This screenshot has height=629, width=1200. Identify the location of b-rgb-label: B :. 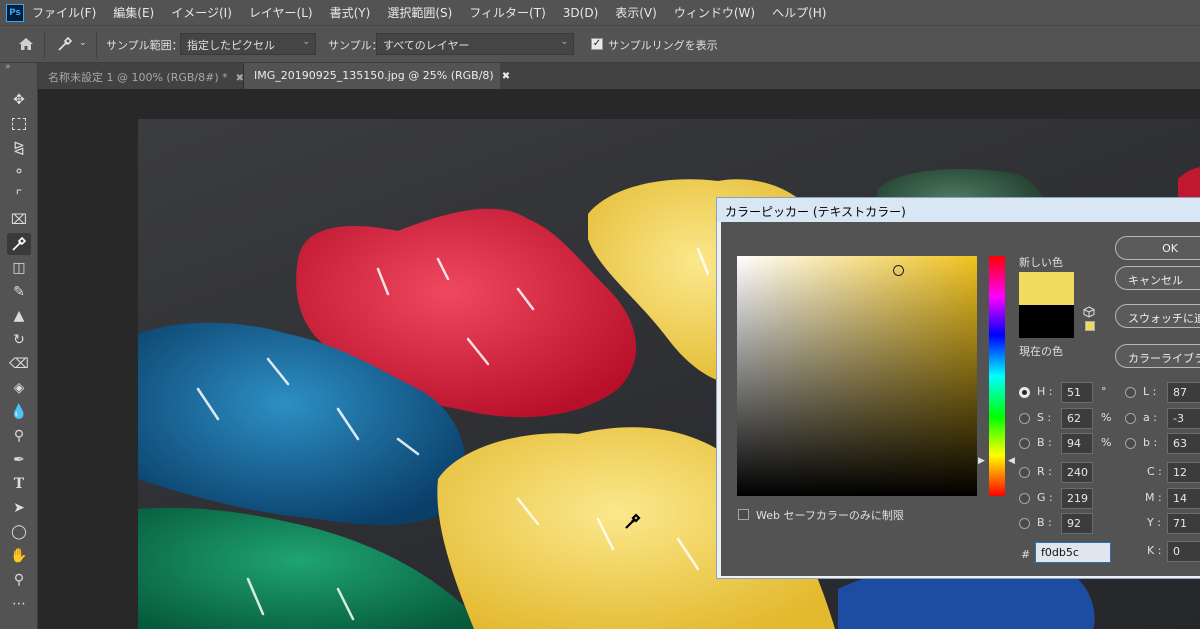
(1044, 522).